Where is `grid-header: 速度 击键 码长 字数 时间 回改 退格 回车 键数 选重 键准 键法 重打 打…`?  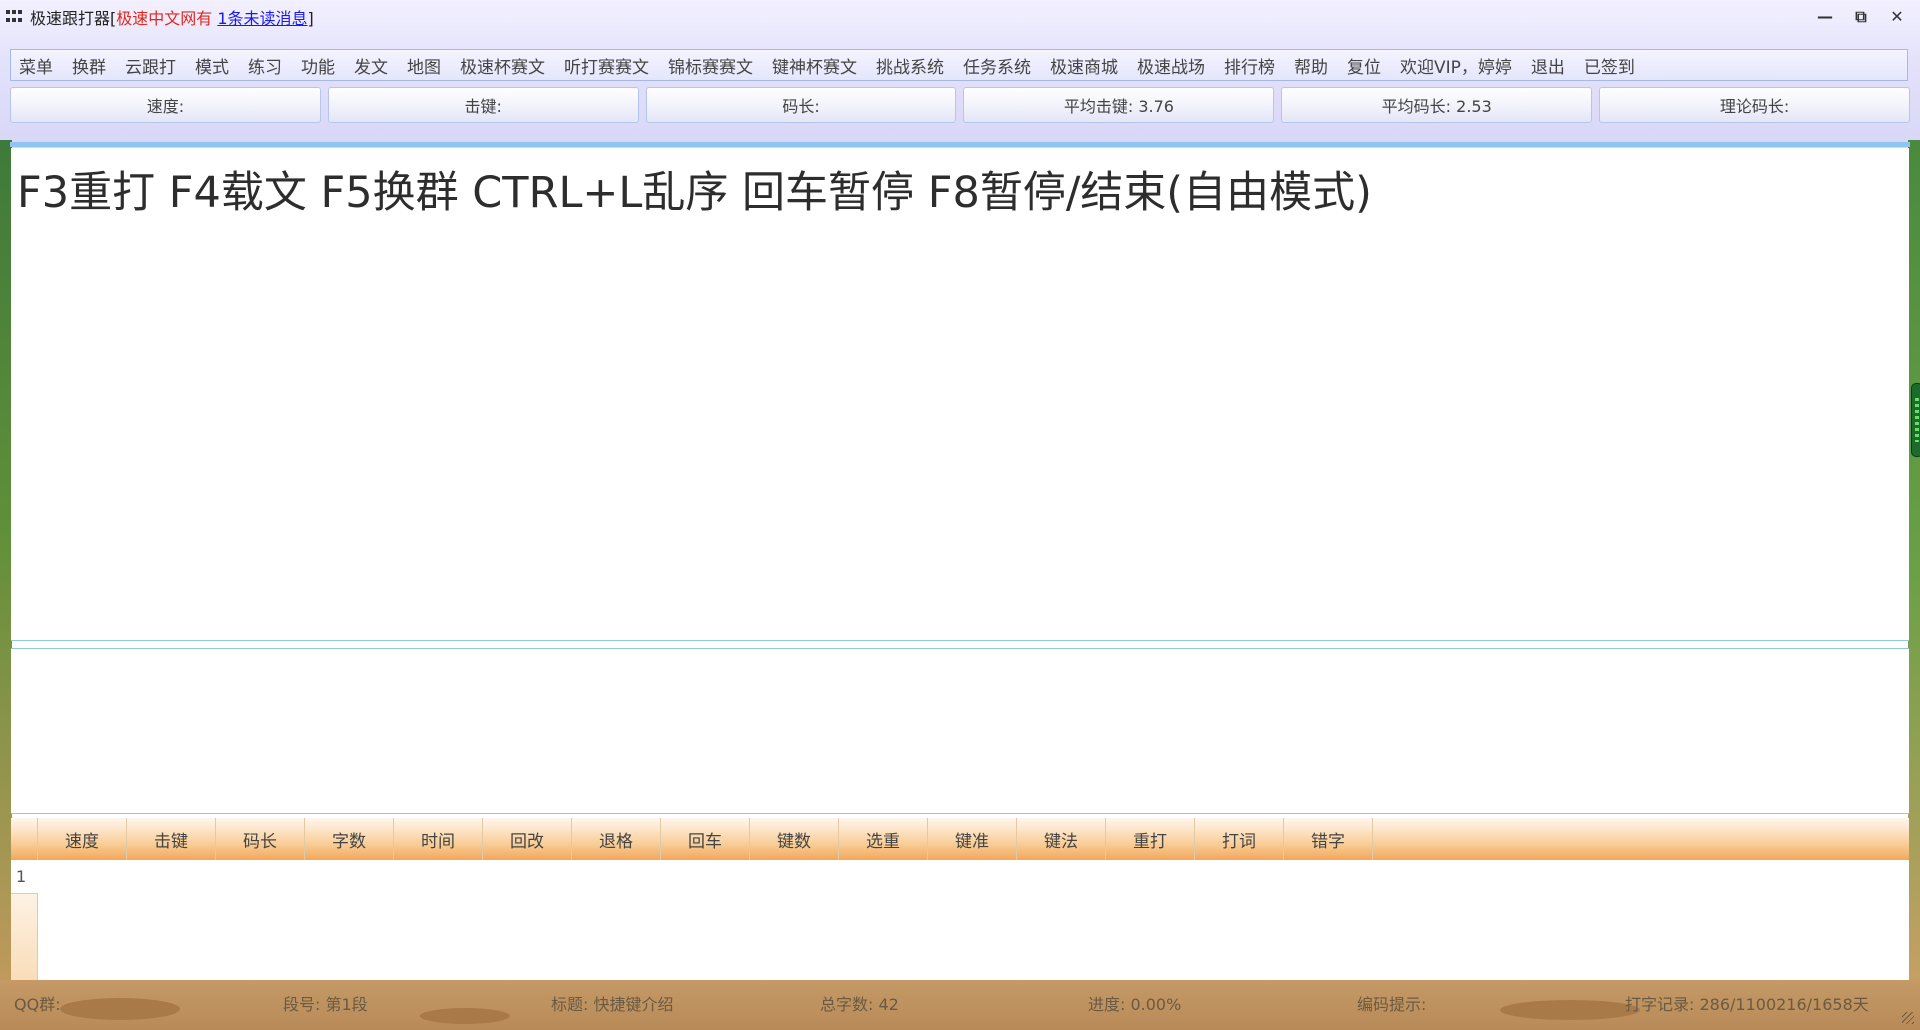 grid-header: 速度 击键 码长 字数 时间 回改 退格 回车 键数 选重 键准 键法 重打 打… is located at coordinates (960, 839).